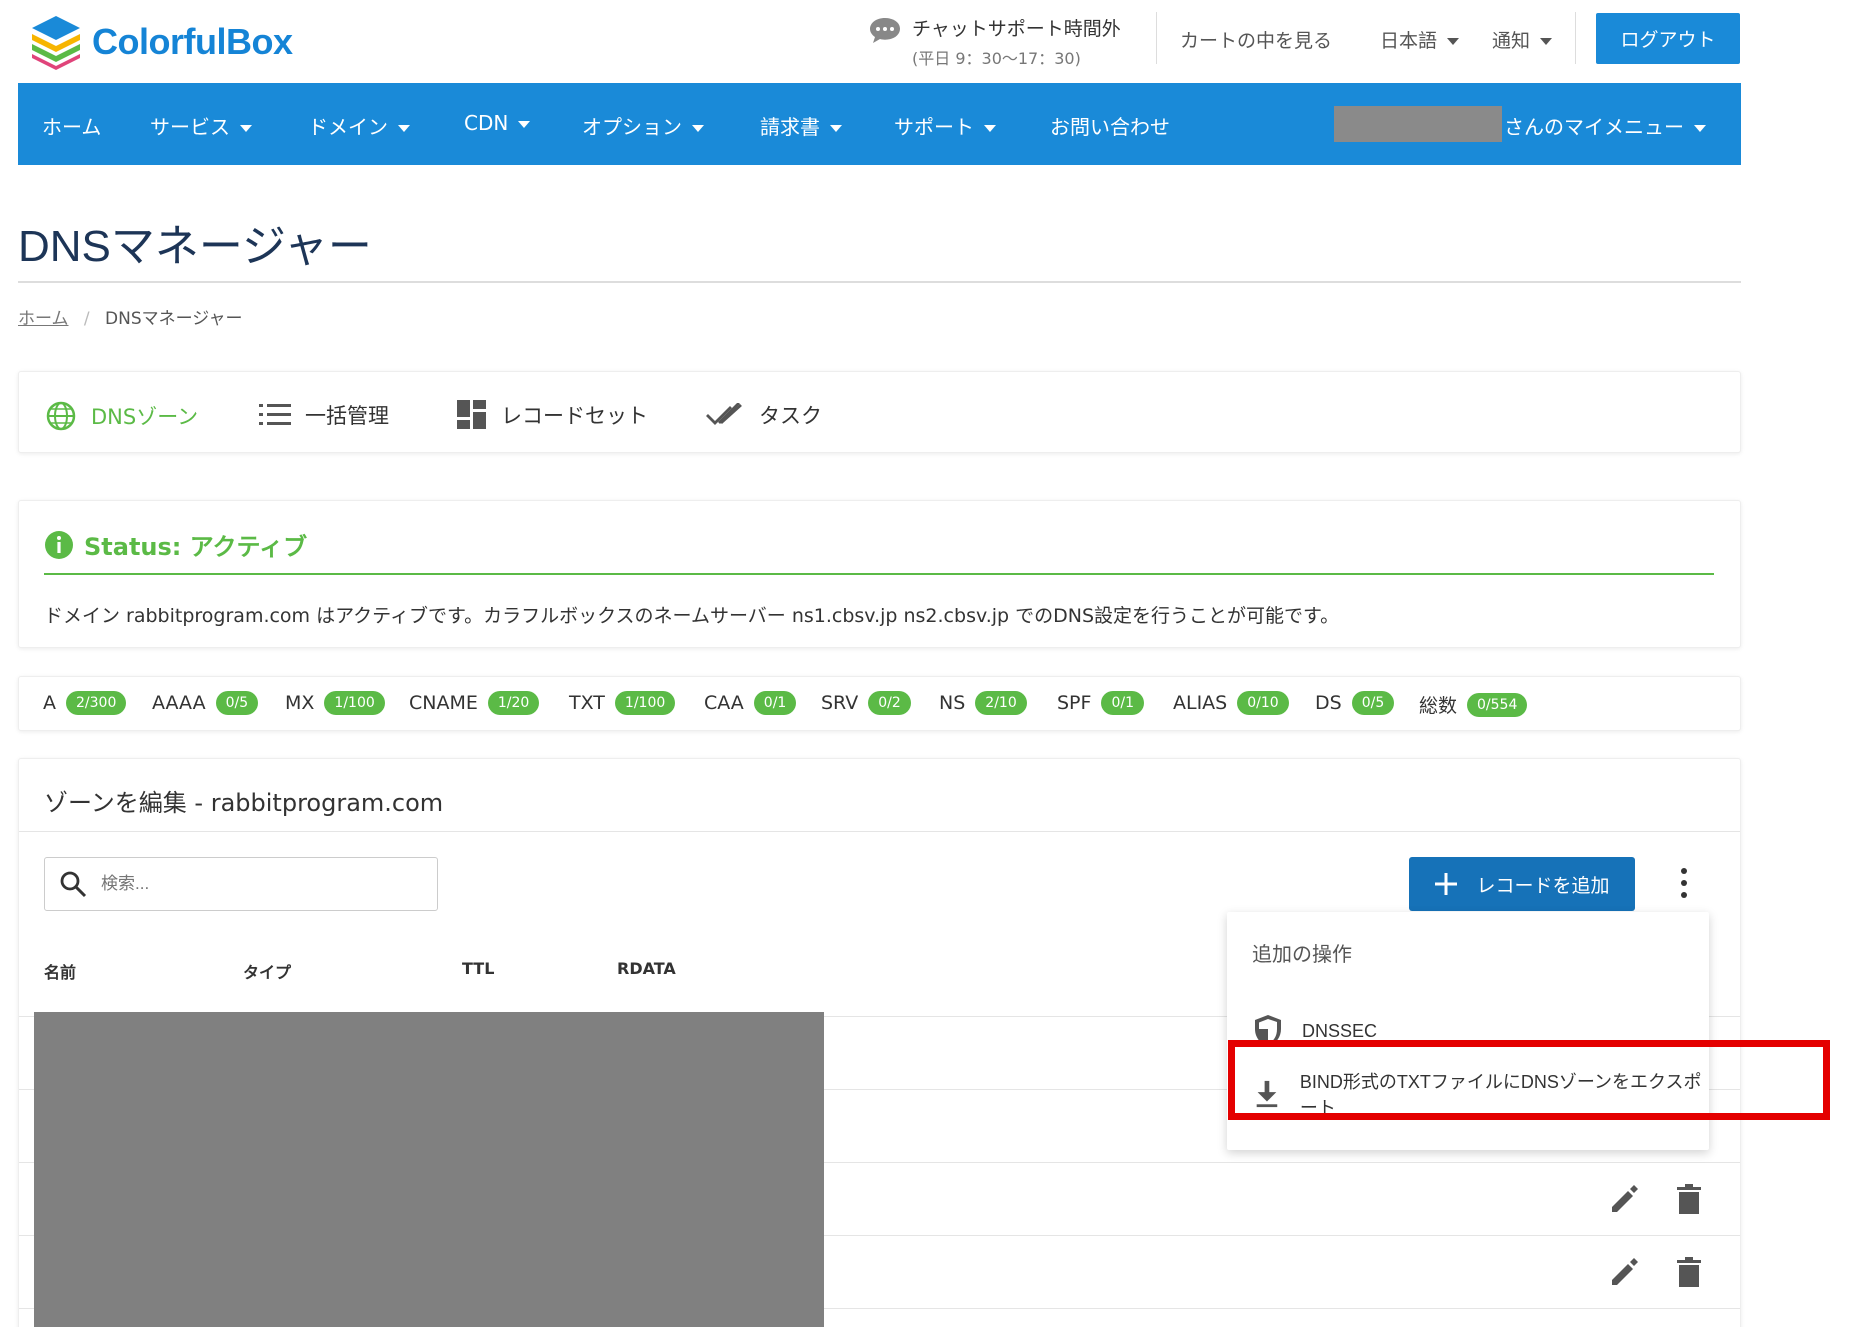 The image size is (1856, 1327). What do you see at coordinates (190, 127) in the screenshot?
I see `nav-label: サービス` at bounding box center [190, 127].